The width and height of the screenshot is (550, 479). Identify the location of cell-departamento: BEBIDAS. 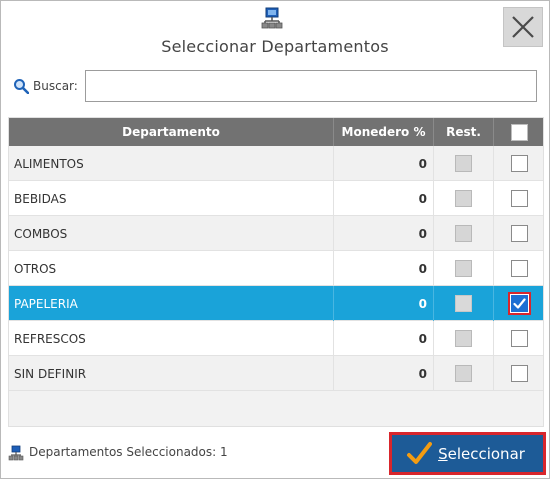
(171, 198).